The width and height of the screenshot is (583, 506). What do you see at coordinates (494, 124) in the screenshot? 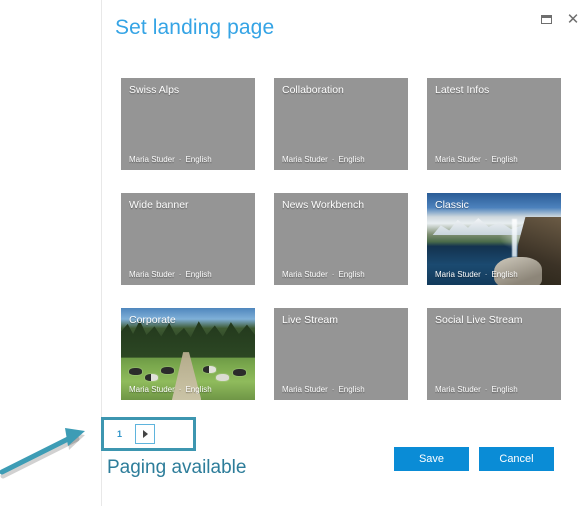
I see `tile-latest-infos: Latest Infos Maria Studer · English` at bounding box center [494, 124].